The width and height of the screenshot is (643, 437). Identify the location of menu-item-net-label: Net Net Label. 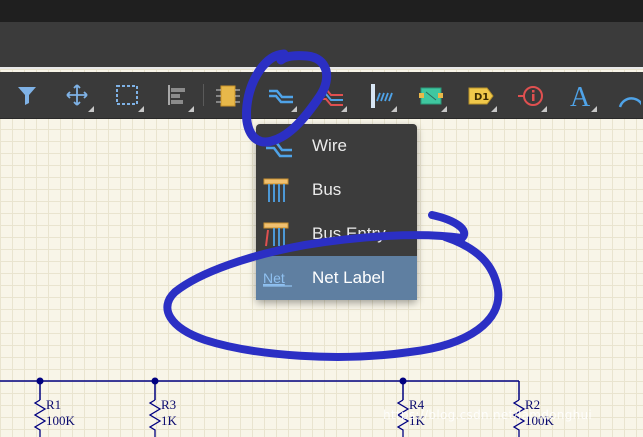
(336, 278).